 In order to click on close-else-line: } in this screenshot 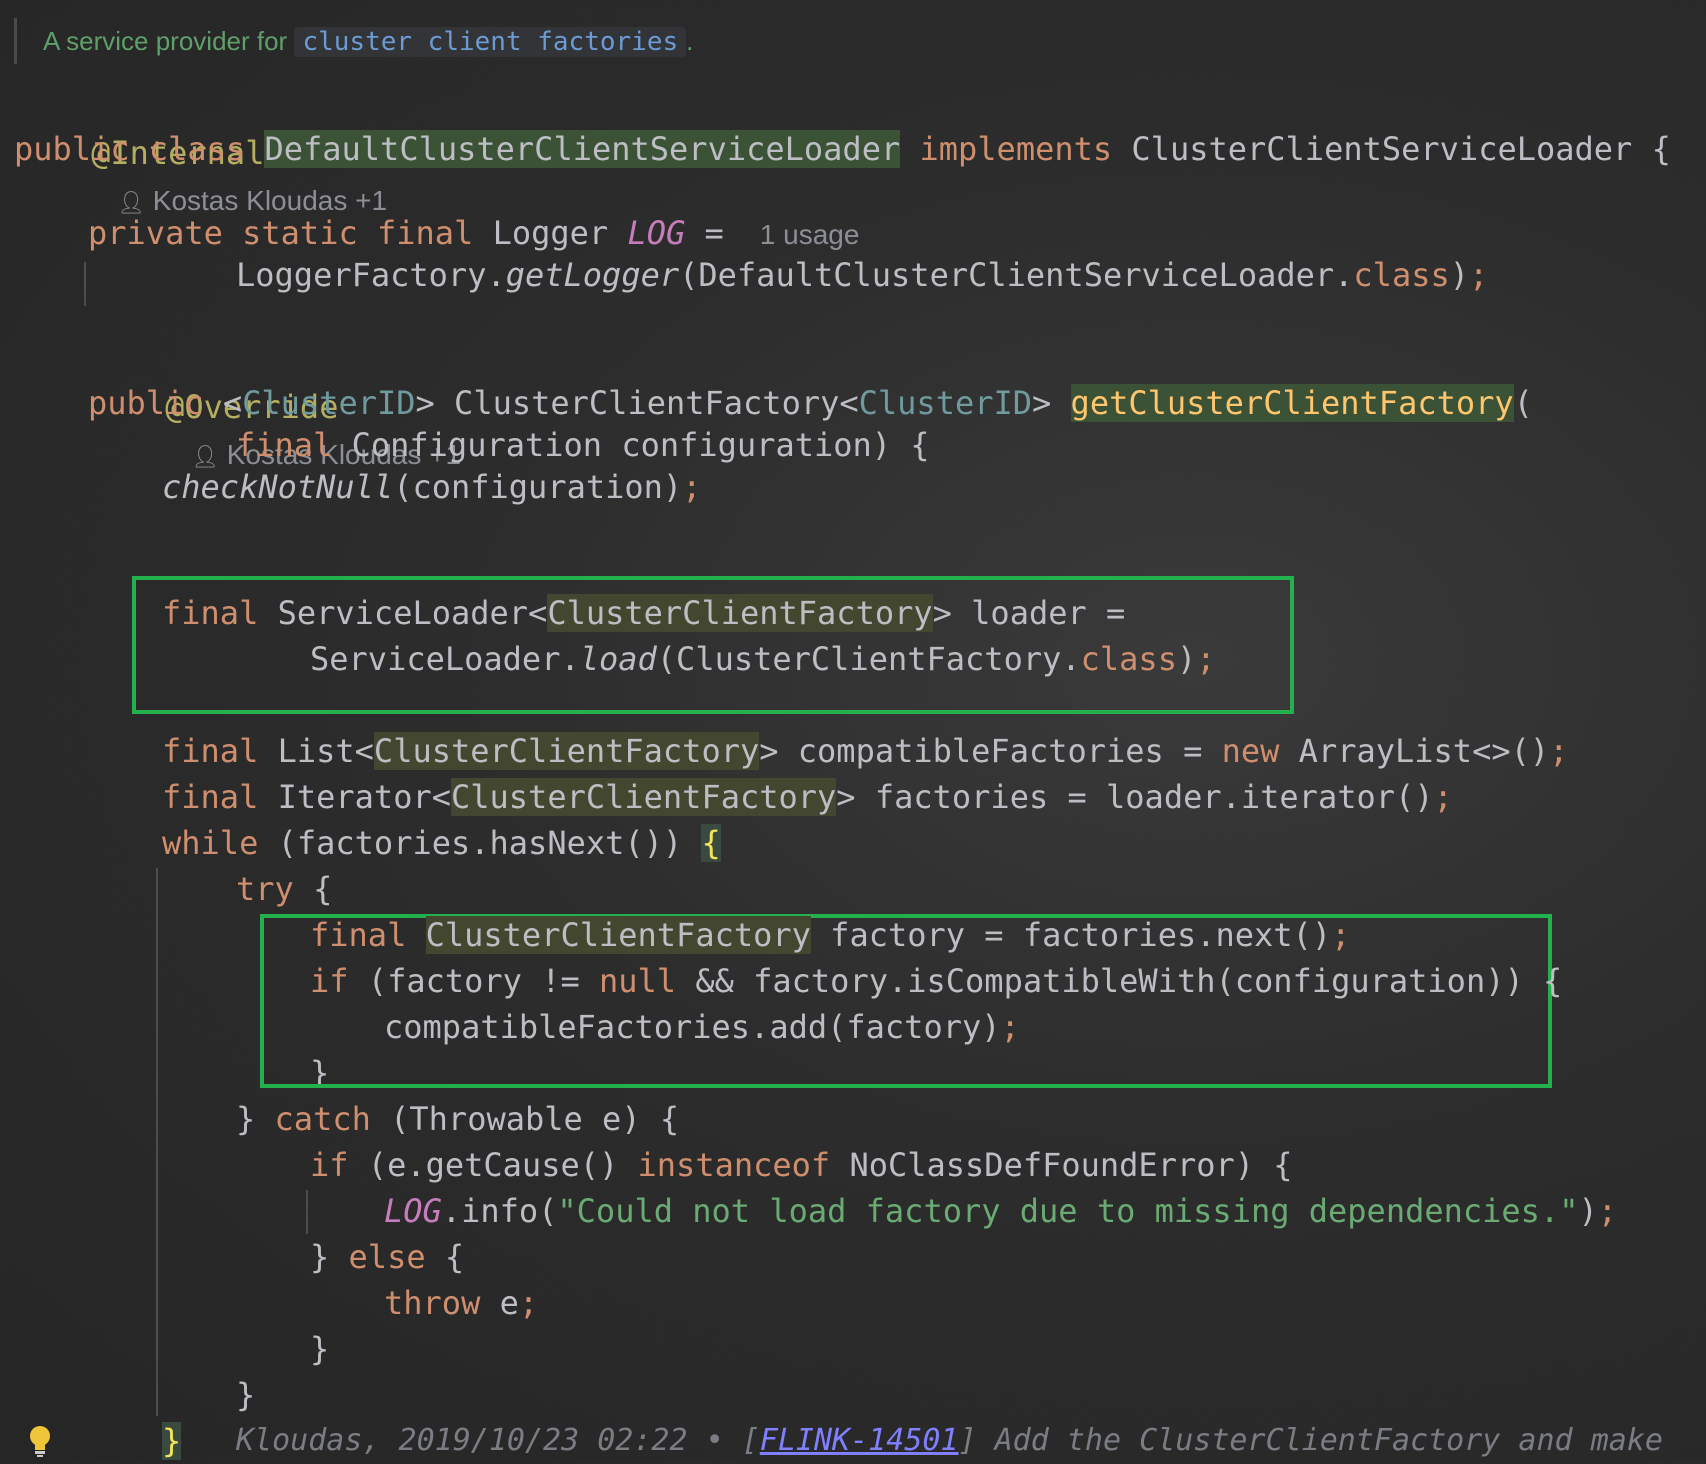, I will do `click(319, 1349)`.